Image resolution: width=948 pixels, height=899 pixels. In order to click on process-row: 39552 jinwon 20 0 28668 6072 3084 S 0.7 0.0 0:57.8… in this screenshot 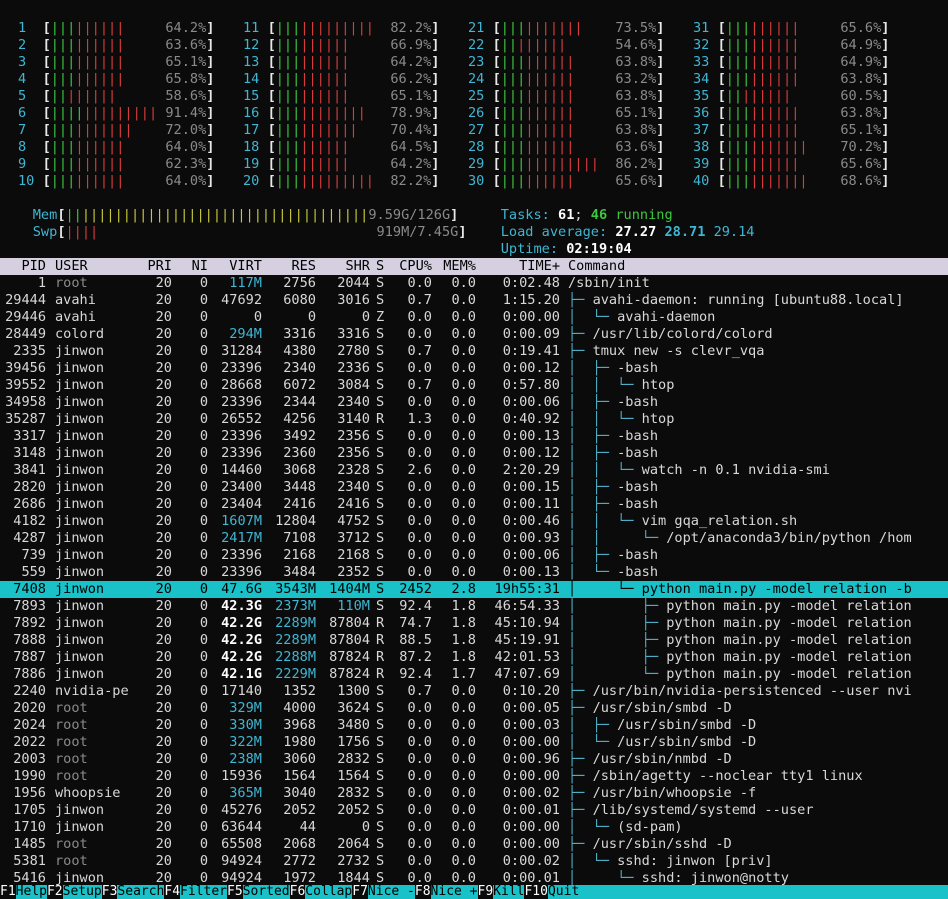, I will do `click(474, 385)`.